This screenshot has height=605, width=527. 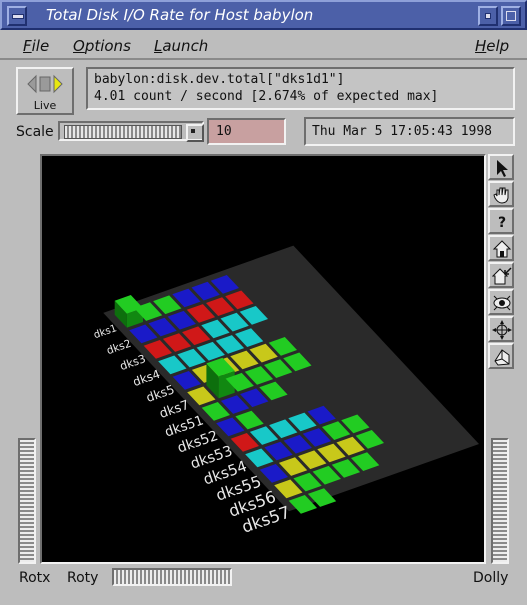 I want to click on vcr-play-icon, so click(x=45, y=84).